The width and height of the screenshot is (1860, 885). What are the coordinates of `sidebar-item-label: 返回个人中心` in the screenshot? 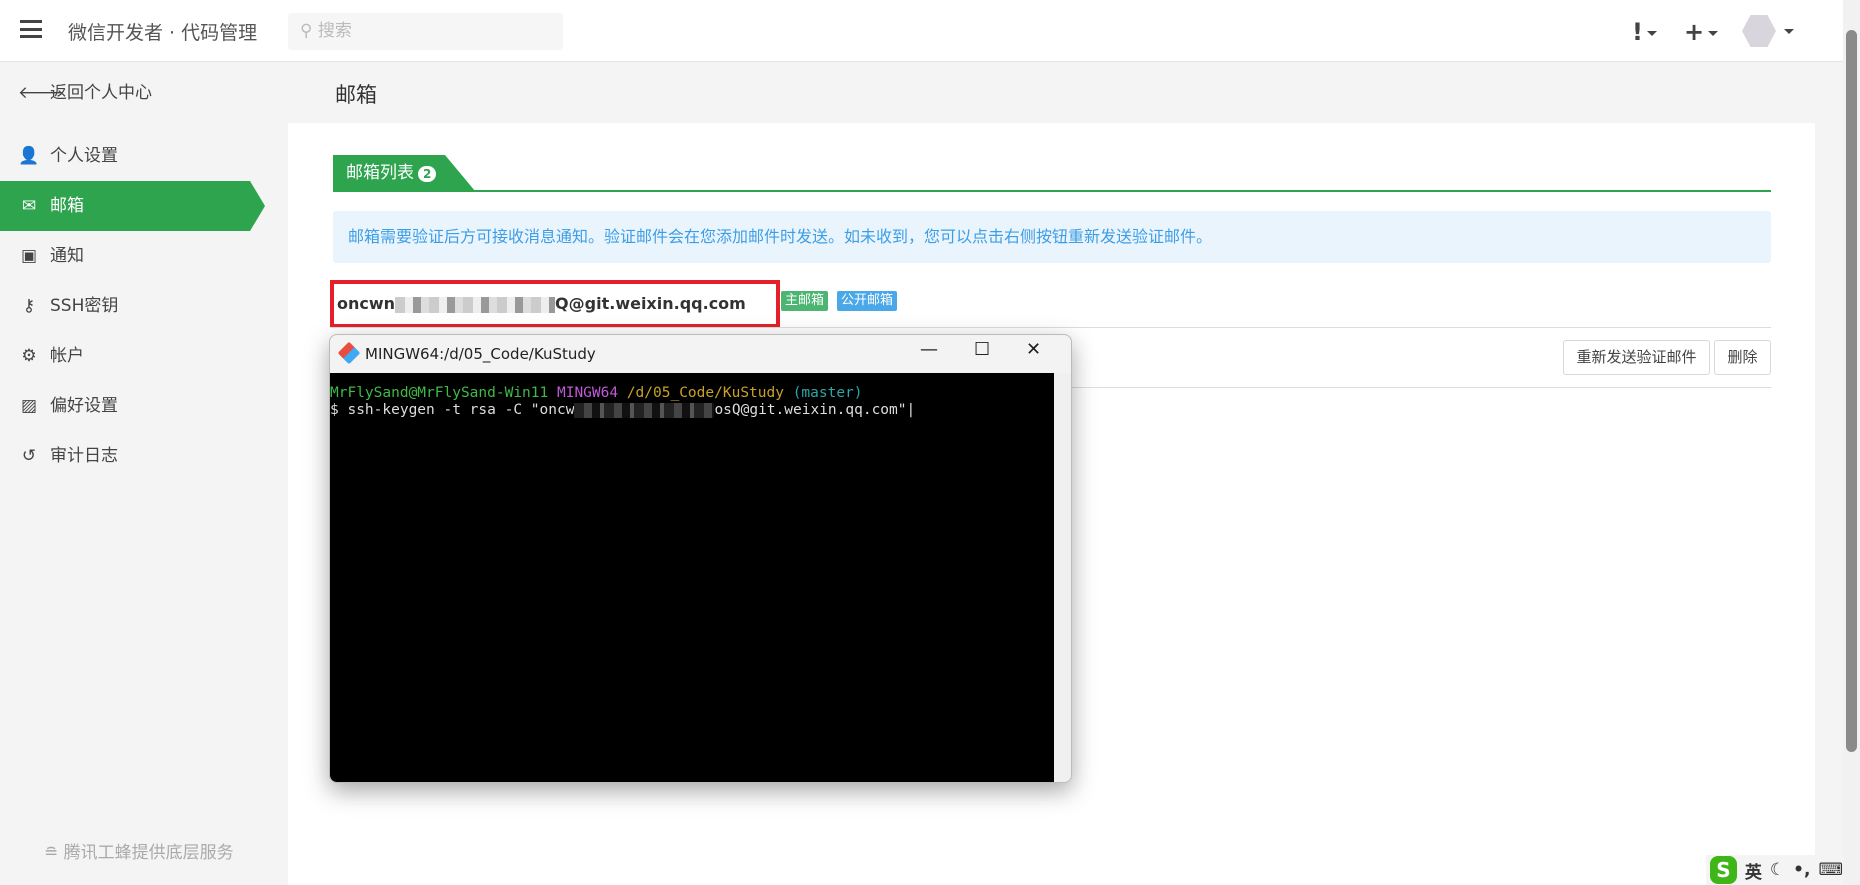 It's located at (101, 93).